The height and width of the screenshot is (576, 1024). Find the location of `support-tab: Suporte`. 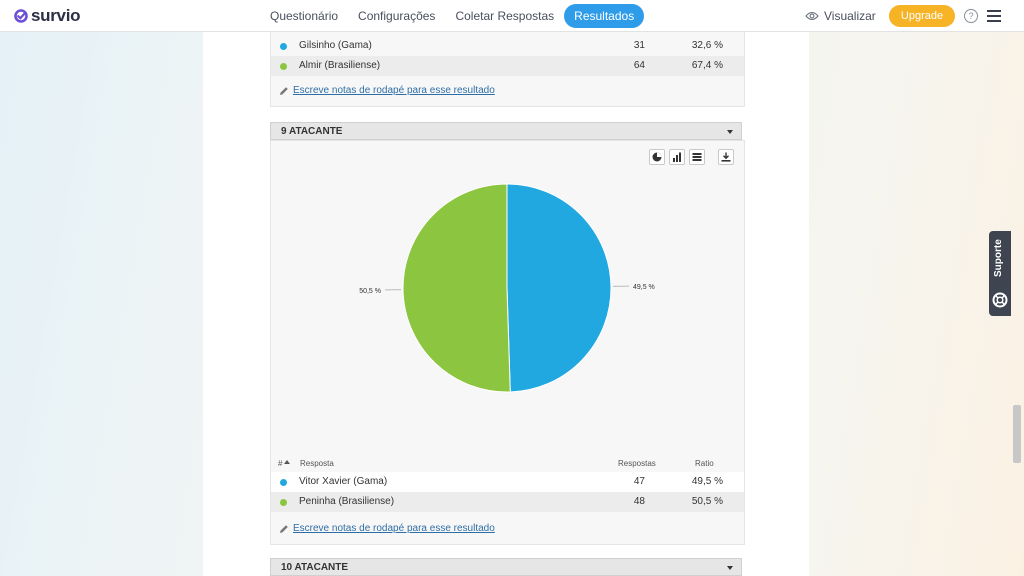

support-tab: Suporte is located at coordinates (1000, 273).